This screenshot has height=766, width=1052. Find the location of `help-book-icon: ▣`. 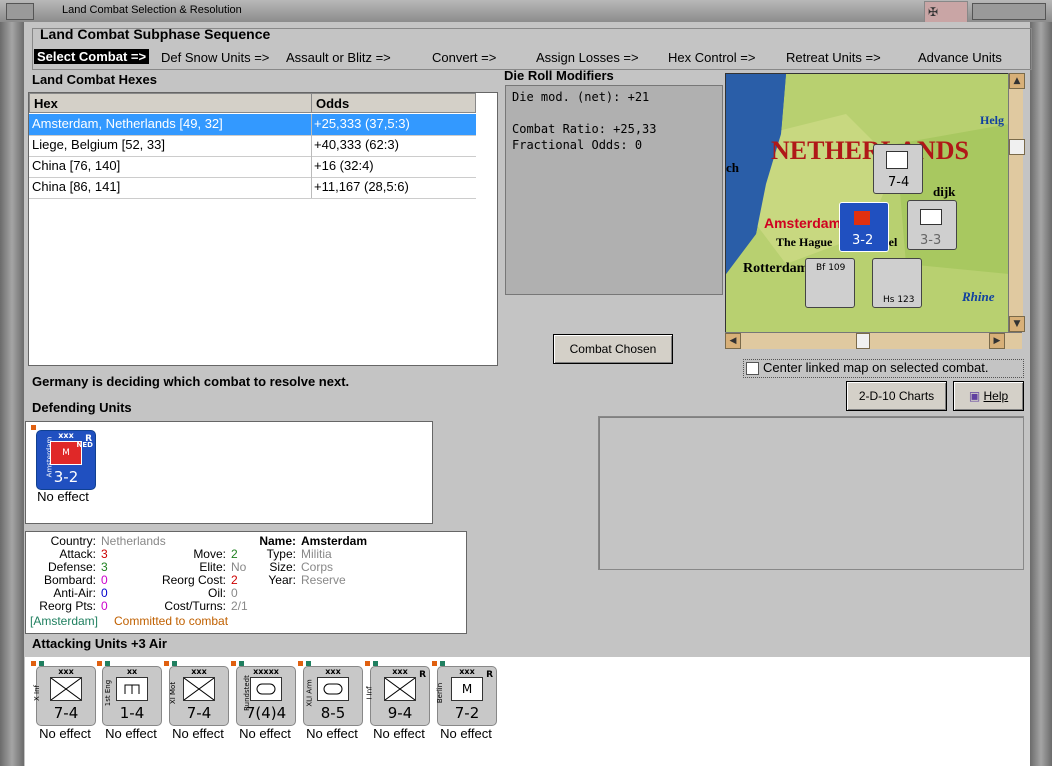

help-book-icon: ▣ is located at coordinates (974, 396).